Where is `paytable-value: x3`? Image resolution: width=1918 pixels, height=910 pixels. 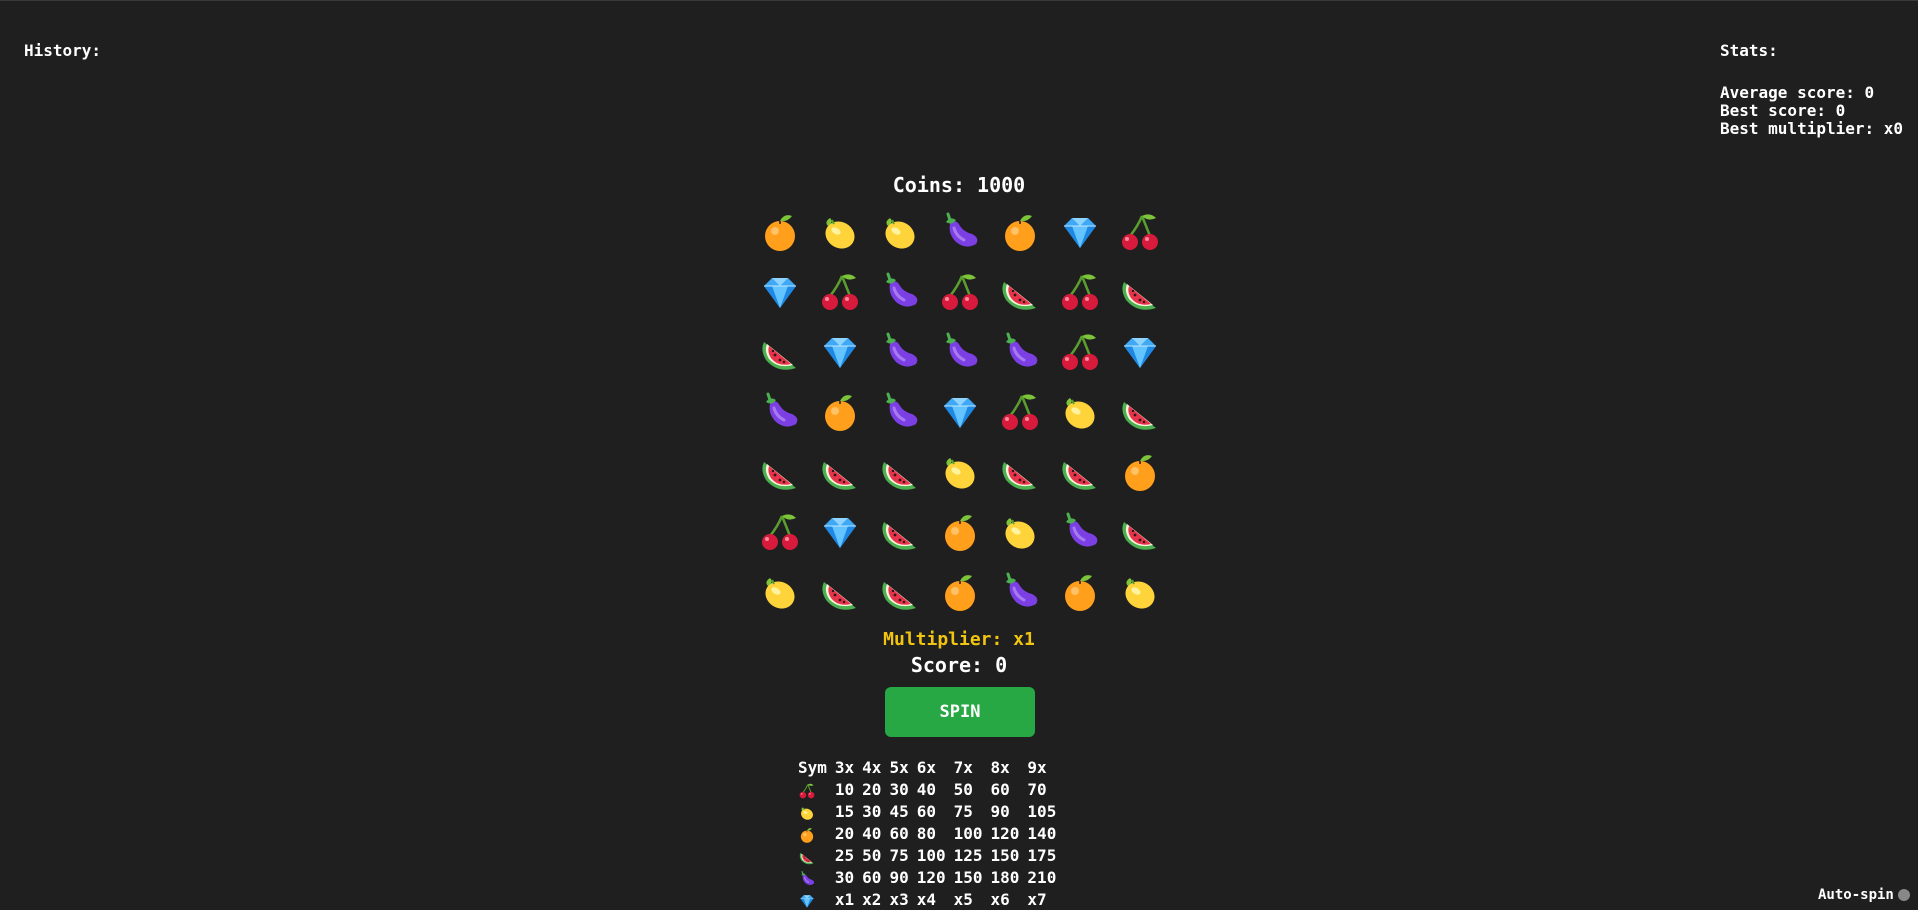
paytable-value: x3 is located at coordinates (899, 899).